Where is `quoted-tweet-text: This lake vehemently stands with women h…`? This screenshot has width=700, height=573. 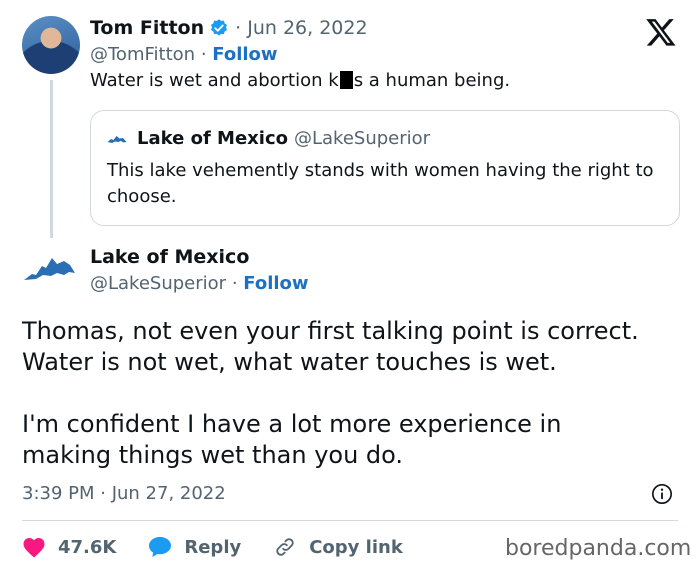
quoted-tweet-text: This lake vehemently stands with women h… is located at coordinates (380, 183).